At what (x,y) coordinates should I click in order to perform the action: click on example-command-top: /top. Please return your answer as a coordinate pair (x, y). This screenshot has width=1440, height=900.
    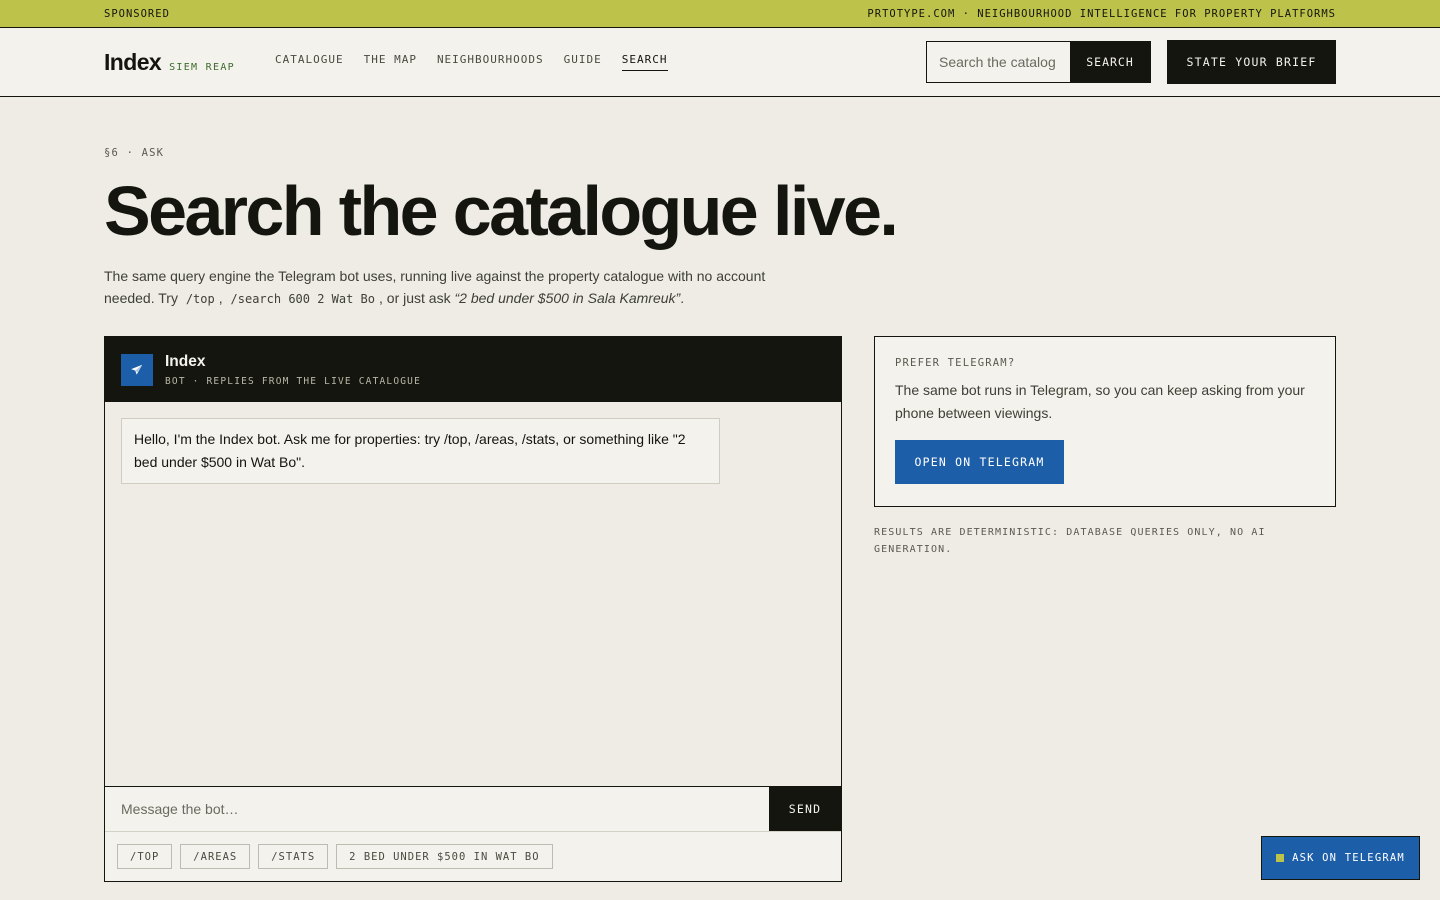
    Looking at the image, I should click on (200, 299).